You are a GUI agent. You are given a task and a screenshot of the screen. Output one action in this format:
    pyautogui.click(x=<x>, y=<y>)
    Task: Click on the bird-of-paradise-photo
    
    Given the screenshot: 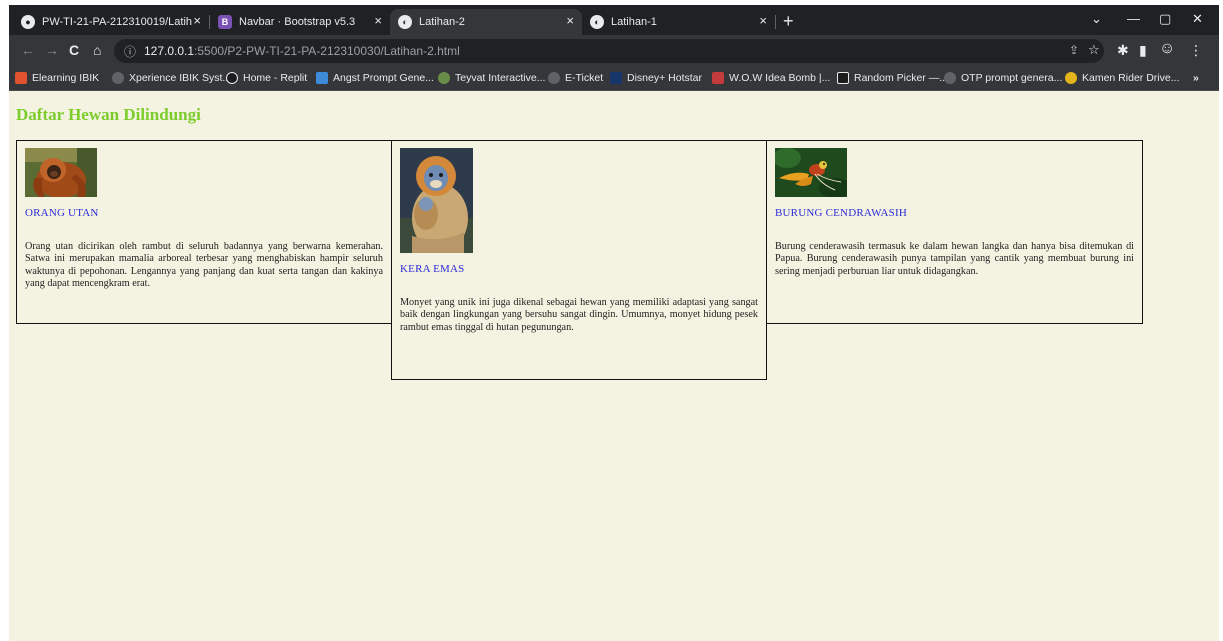 What is the action you would take?
    pyautogui.click(x=811, y=172)
    